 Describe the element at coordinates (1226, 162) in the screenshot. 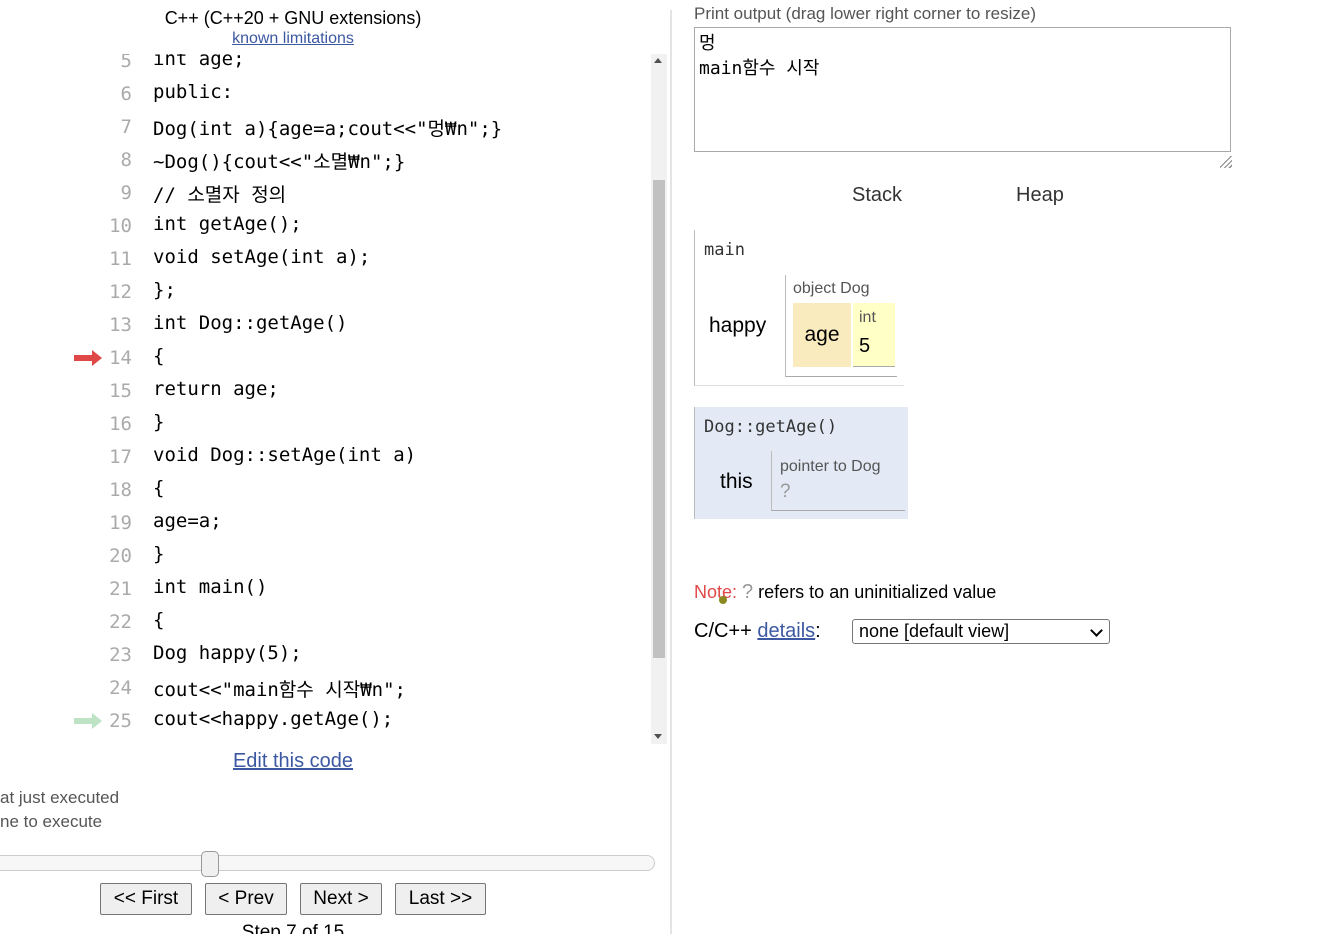

I see `resize-grip-icon` at that location.